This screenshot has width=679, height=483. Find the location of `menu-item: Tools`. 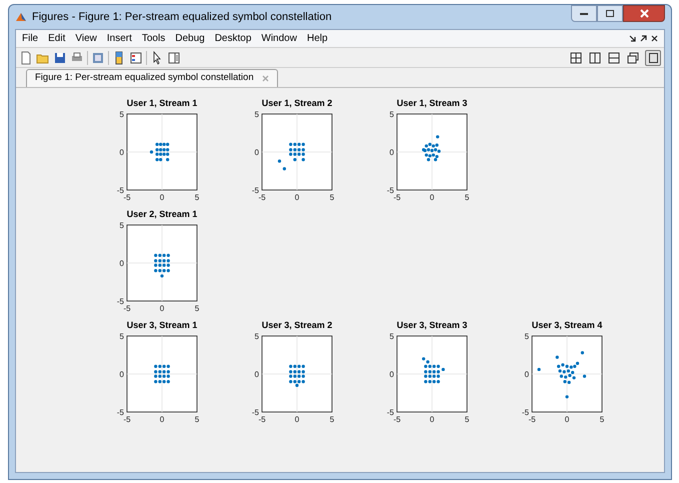

menu-item: Tools is located at coordinates (154, 38).